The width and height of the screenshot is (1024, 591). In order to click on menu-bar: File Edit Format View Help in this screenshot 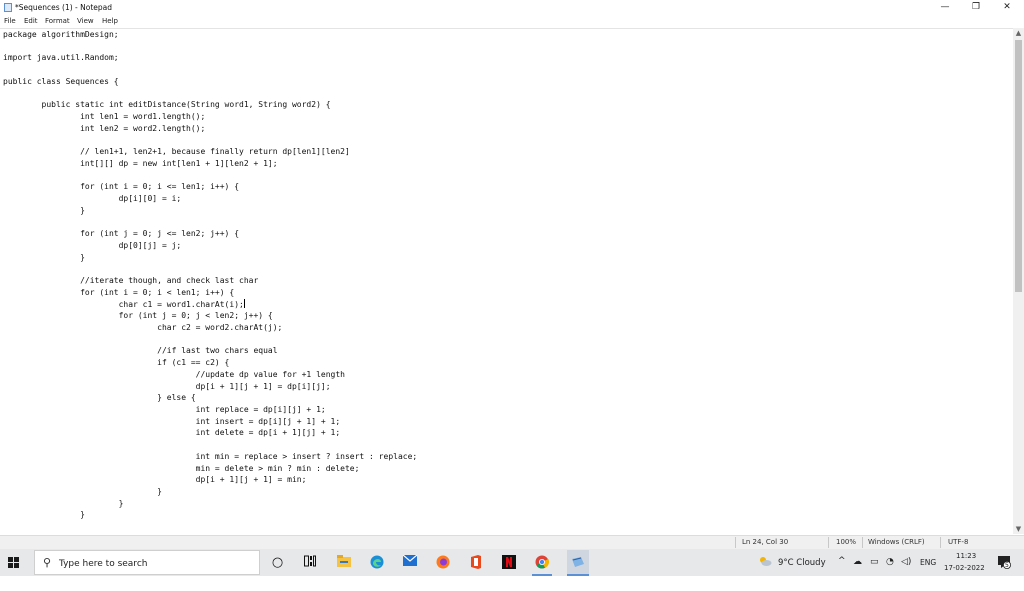, I will do `click(512, 21)`.